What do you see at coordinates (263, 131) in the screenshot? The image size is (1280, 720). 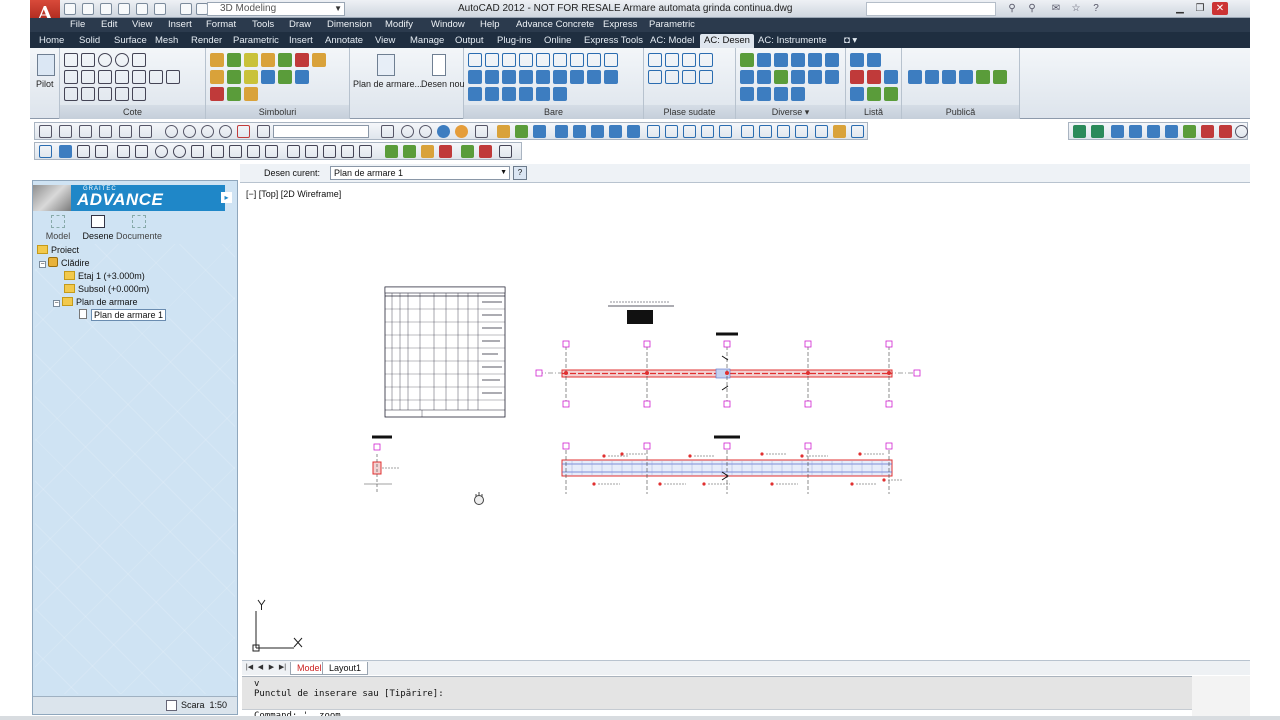 I see `zoom-icon` at bounding box center [263, 131].